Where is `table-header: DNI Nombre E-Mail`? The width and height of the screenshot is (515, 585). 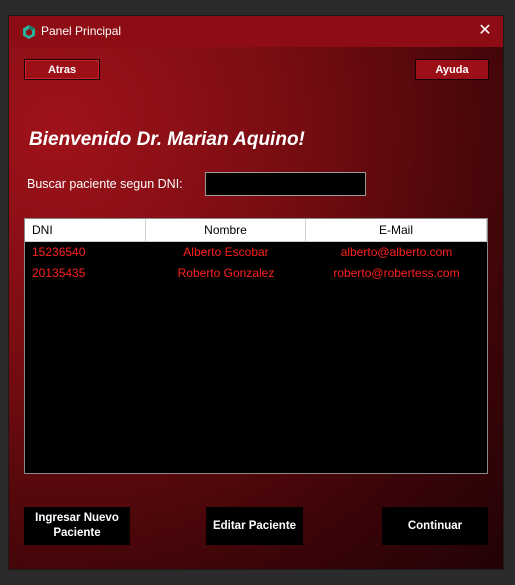
table-header: DNI Nombre E-Mail is located at coordinates (256, 230).